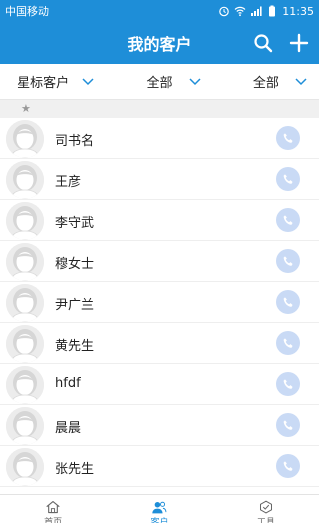 The image size is (320, 523). Describe the element at coordinates (159, 11) in the screenshot. I see `status-bar: 中国移动 11:35` at that location.